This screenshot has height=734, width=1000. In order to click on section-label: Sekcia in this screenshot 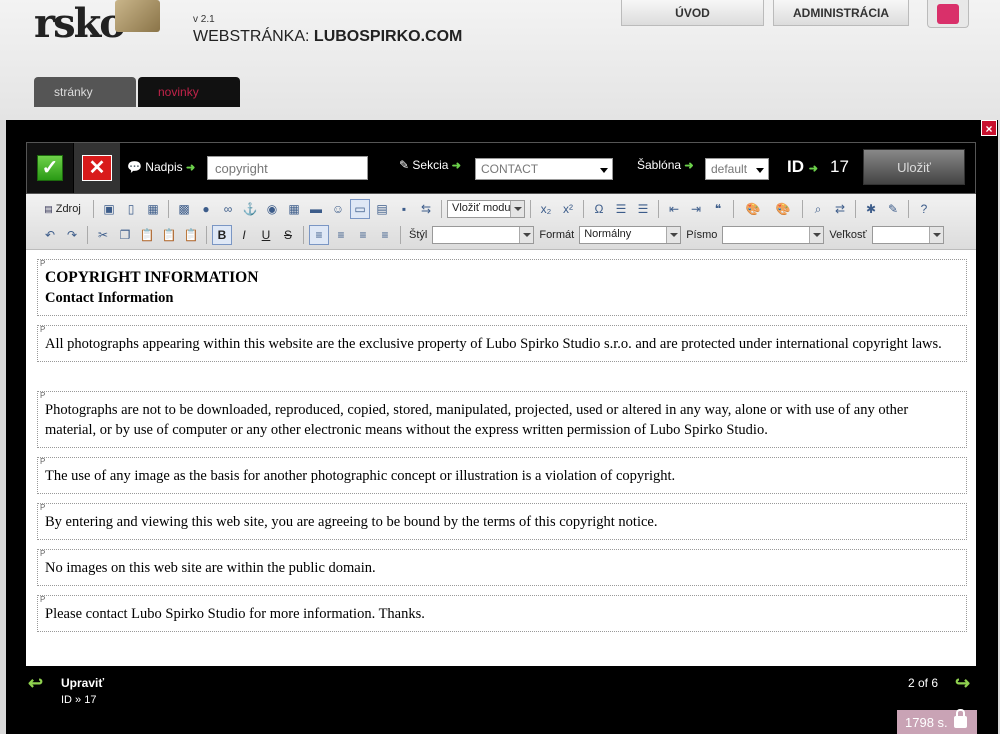, I will do `click(430, 165)`.